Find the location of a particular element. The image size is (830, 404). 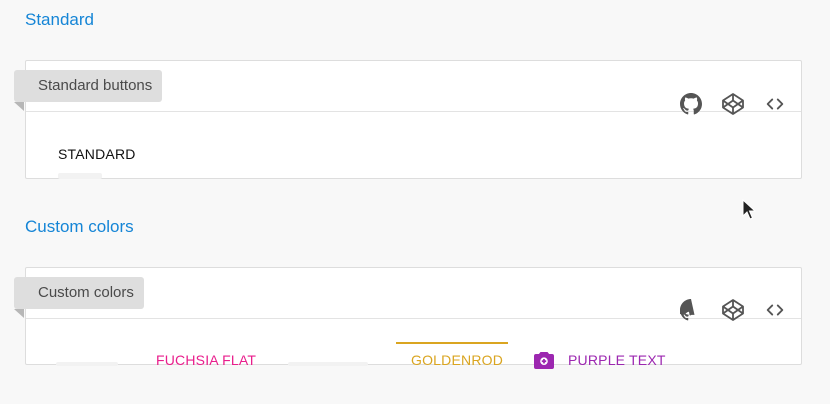

standard-button: STANDARD is located at coordinates (97, 154).